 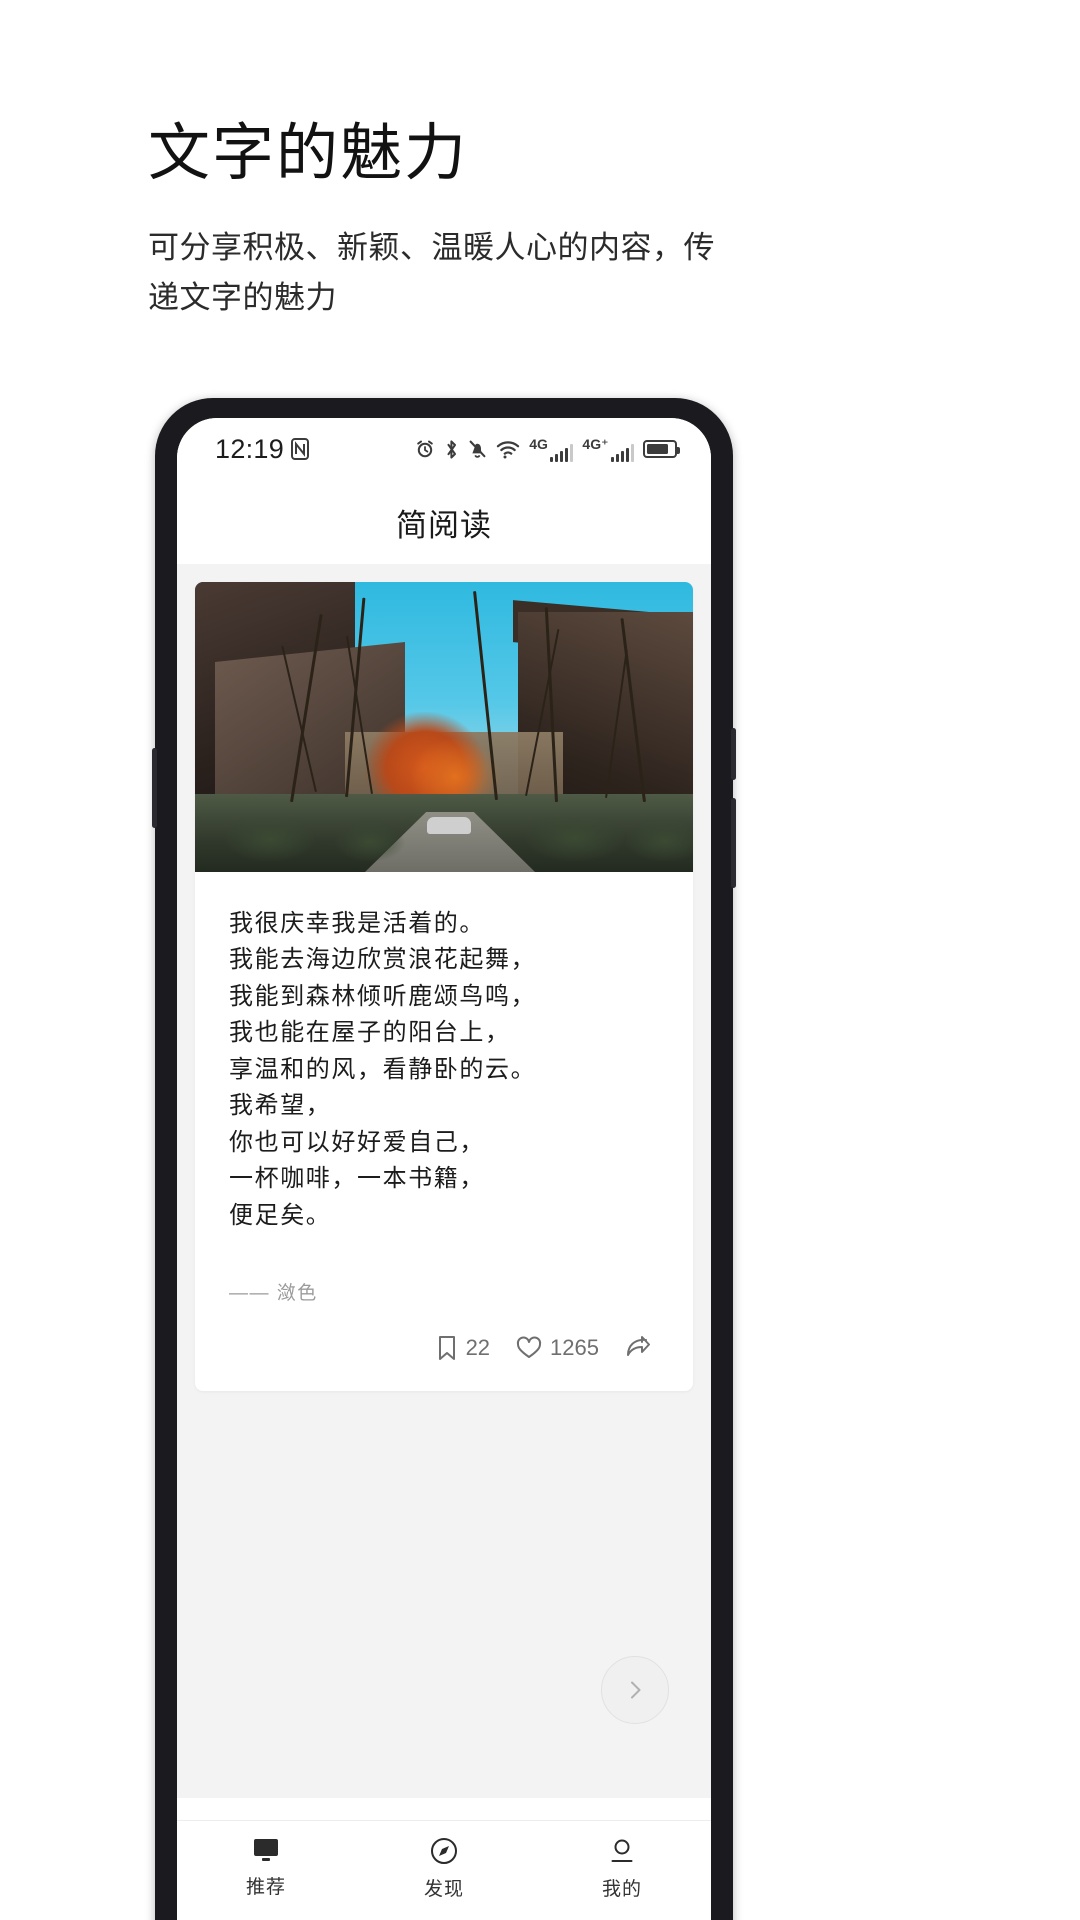 I want to click on like-button: 1265, so click(x=557, y=1348).